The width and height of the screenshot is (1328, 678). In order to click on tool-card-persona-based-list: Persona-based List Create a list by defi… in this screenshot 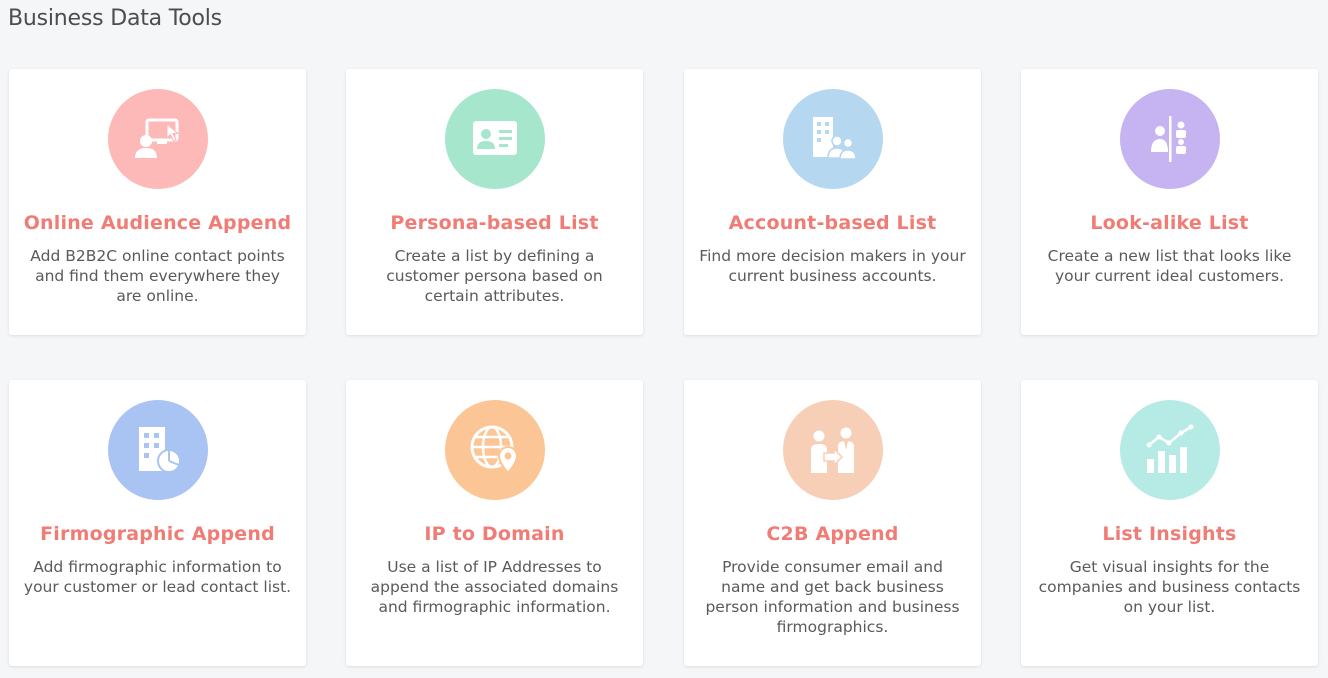, I will do `click(494, 202)`.